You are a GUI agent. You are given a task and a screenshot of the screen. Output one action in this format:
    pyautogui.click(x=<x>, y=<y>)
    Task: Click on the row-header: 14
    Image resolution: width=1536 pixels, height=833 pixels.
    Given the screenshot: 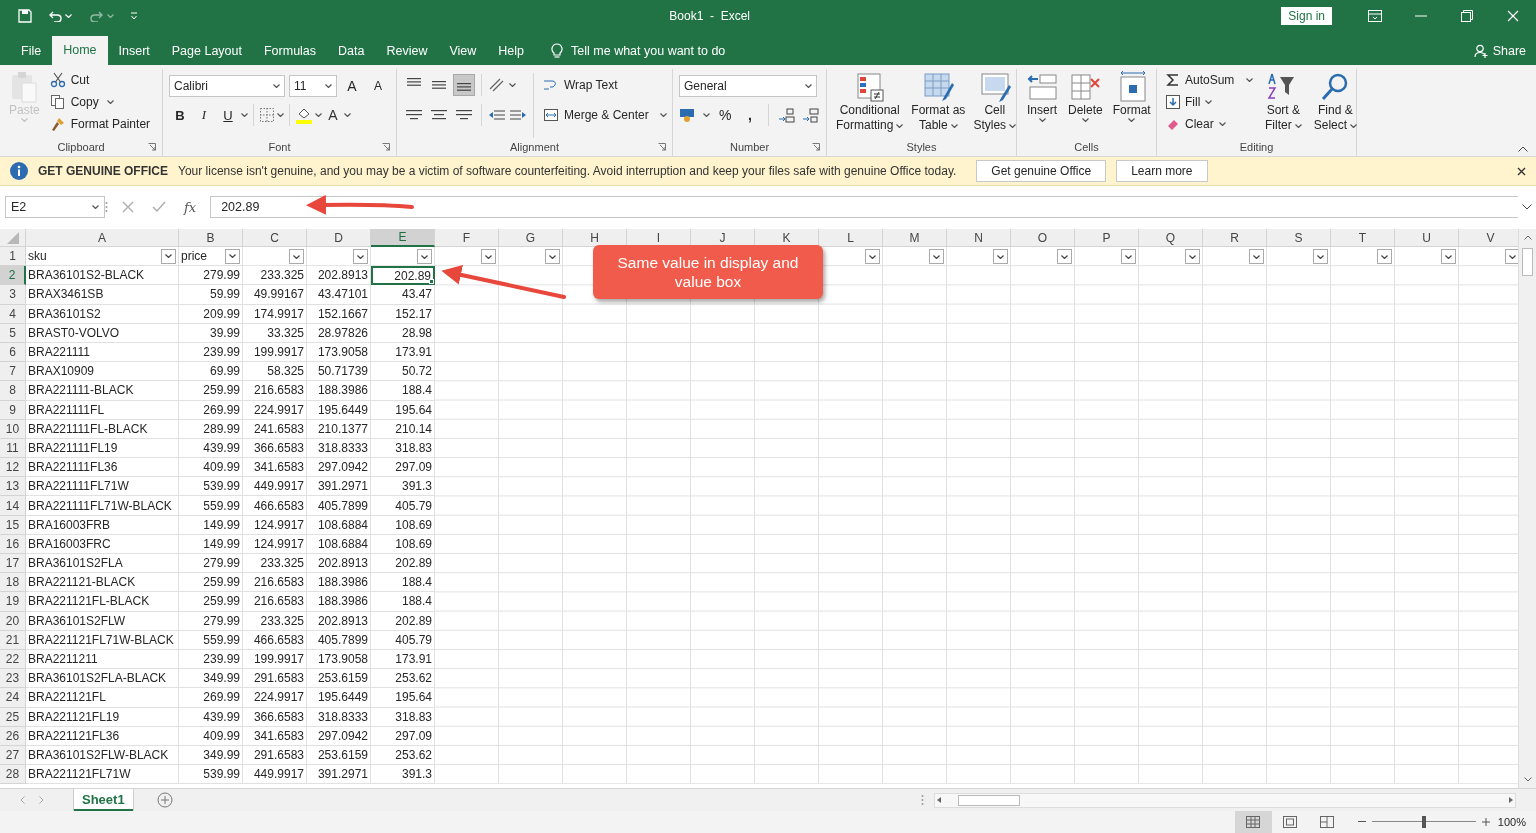 What is the action you would take?
    pyautogui.click(x=13, y=506)
    